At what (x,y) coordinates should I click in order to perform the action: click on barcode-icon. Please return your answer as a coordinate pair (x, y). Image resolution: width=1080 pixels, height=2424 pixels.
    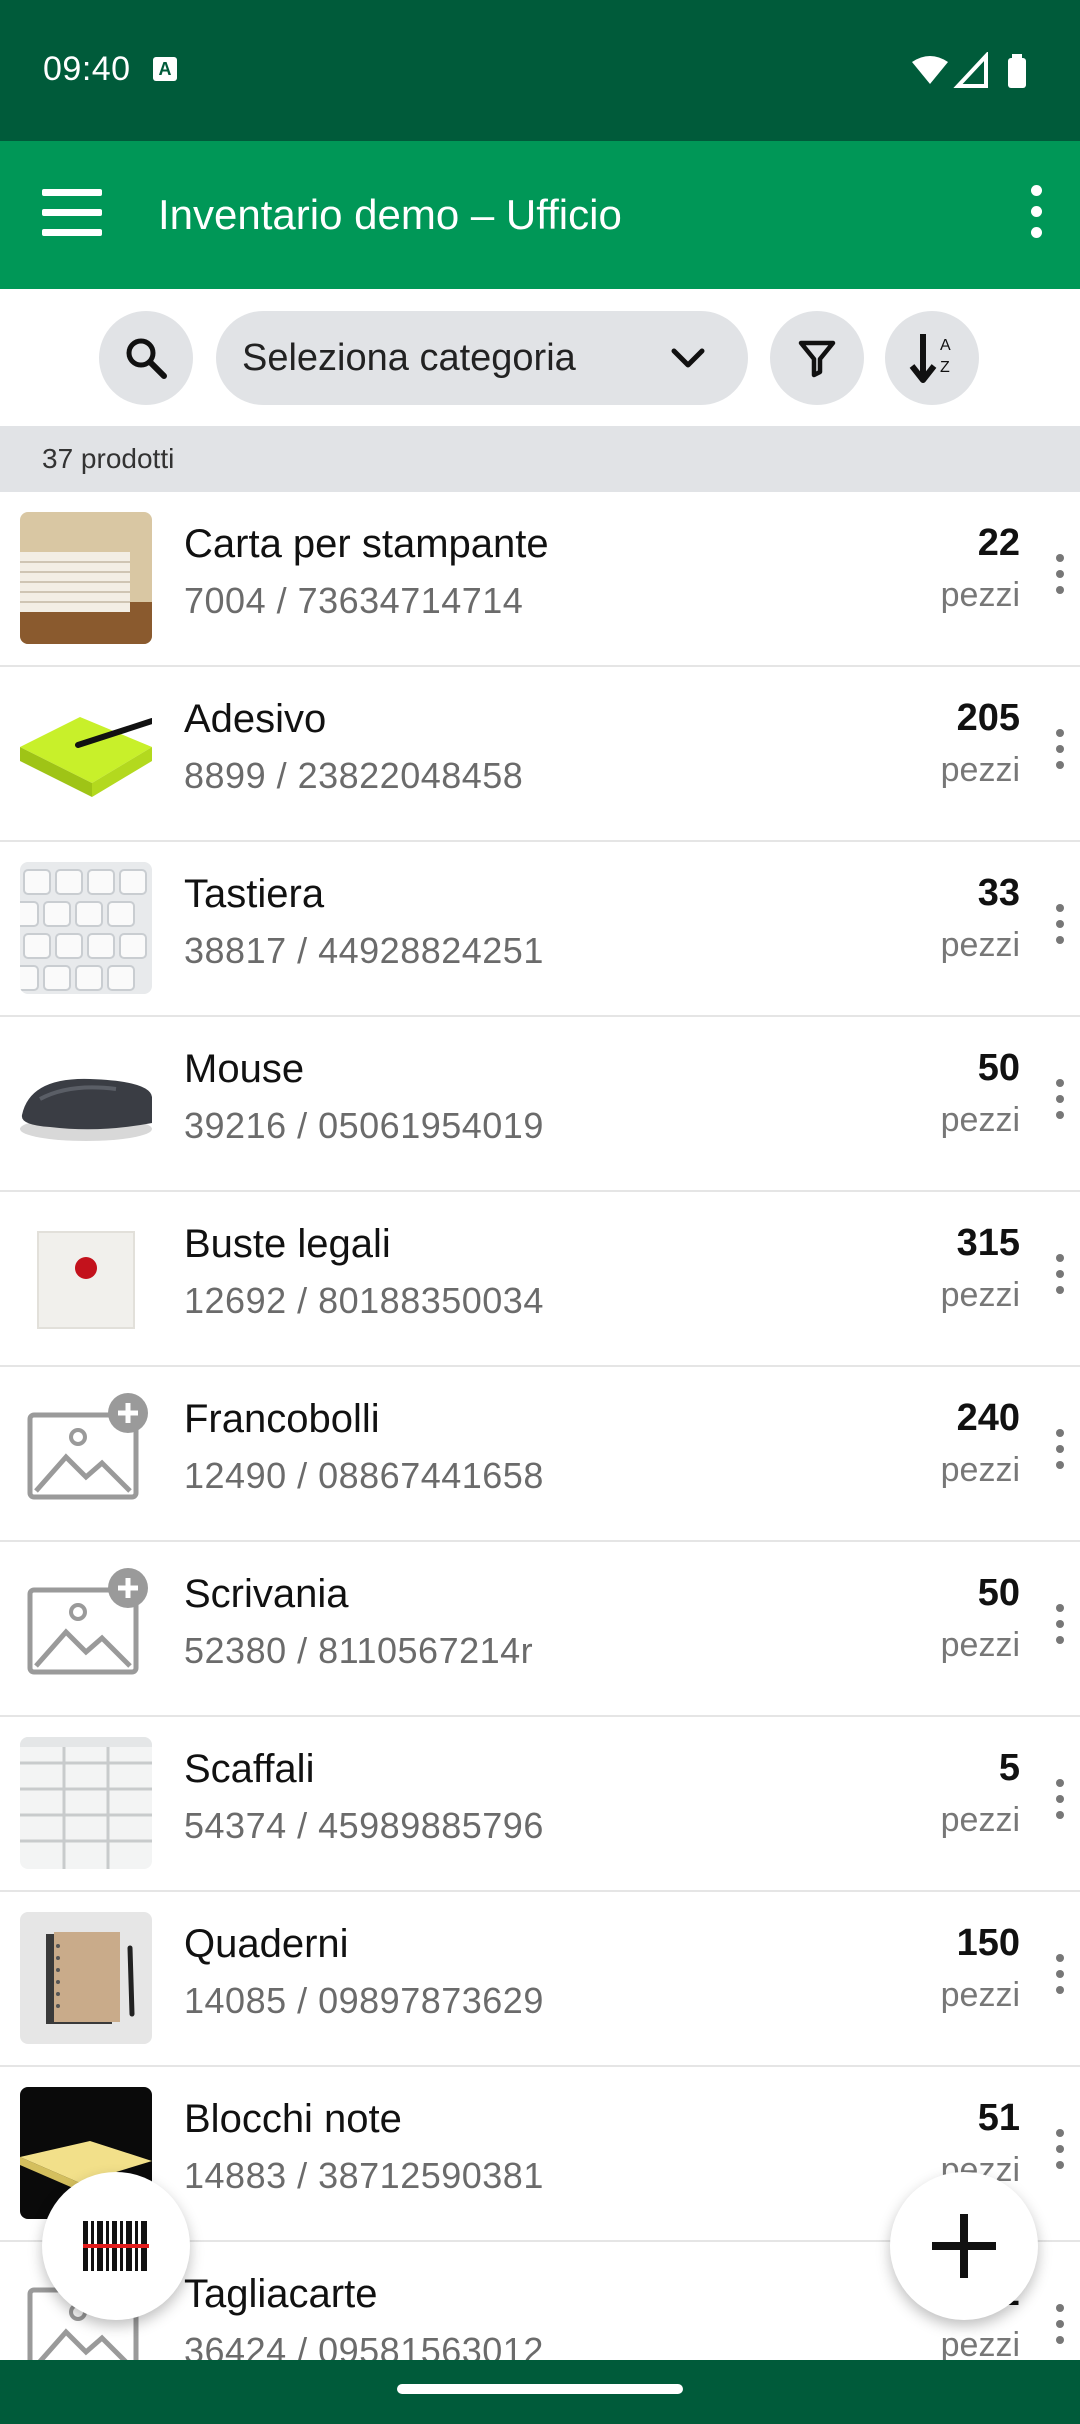
    Looking at the image, I should click on (116, 2246).